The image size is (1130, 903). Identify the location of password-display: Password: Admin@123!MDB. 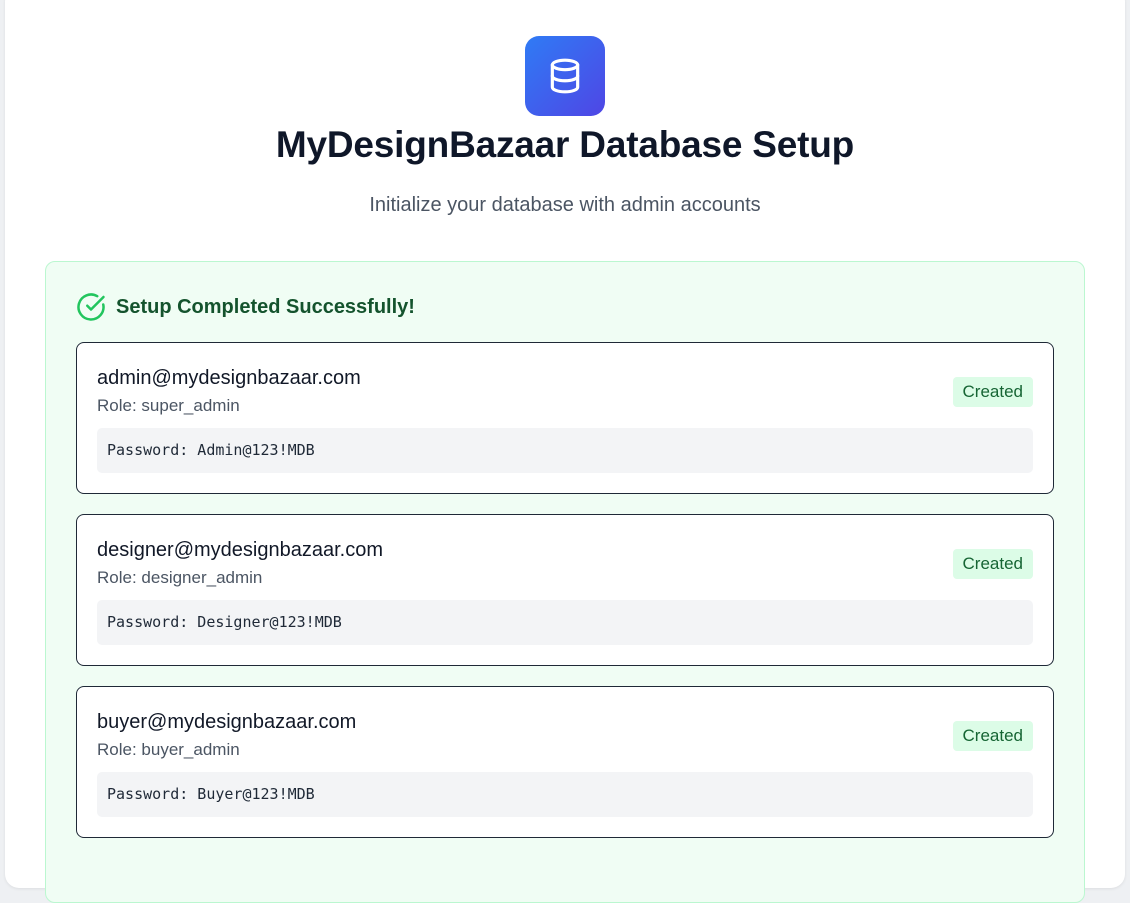
(565, 450).